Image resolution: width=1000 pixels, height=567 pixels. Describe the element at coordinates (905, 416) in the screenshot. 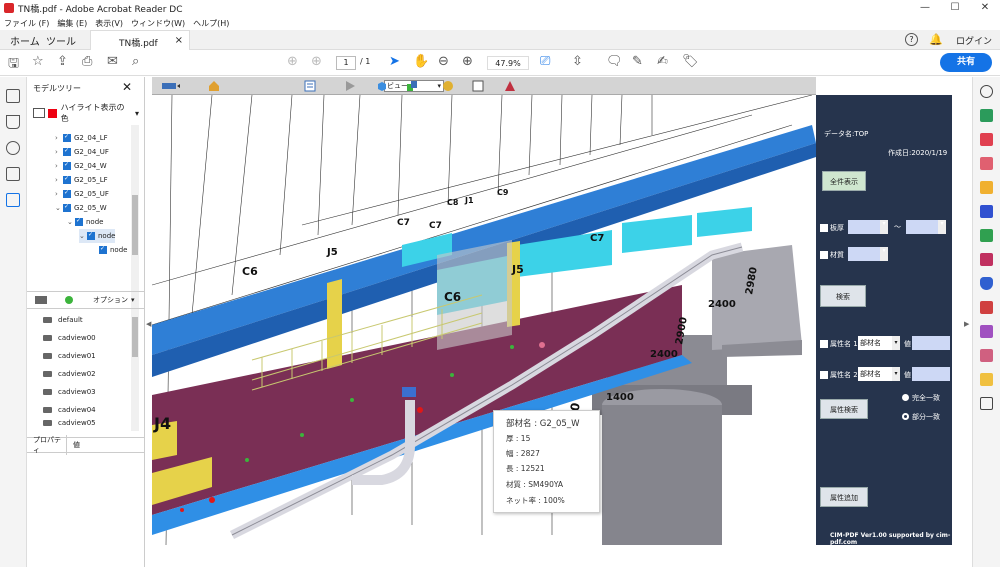

I see `partial-match-radio` at that location.